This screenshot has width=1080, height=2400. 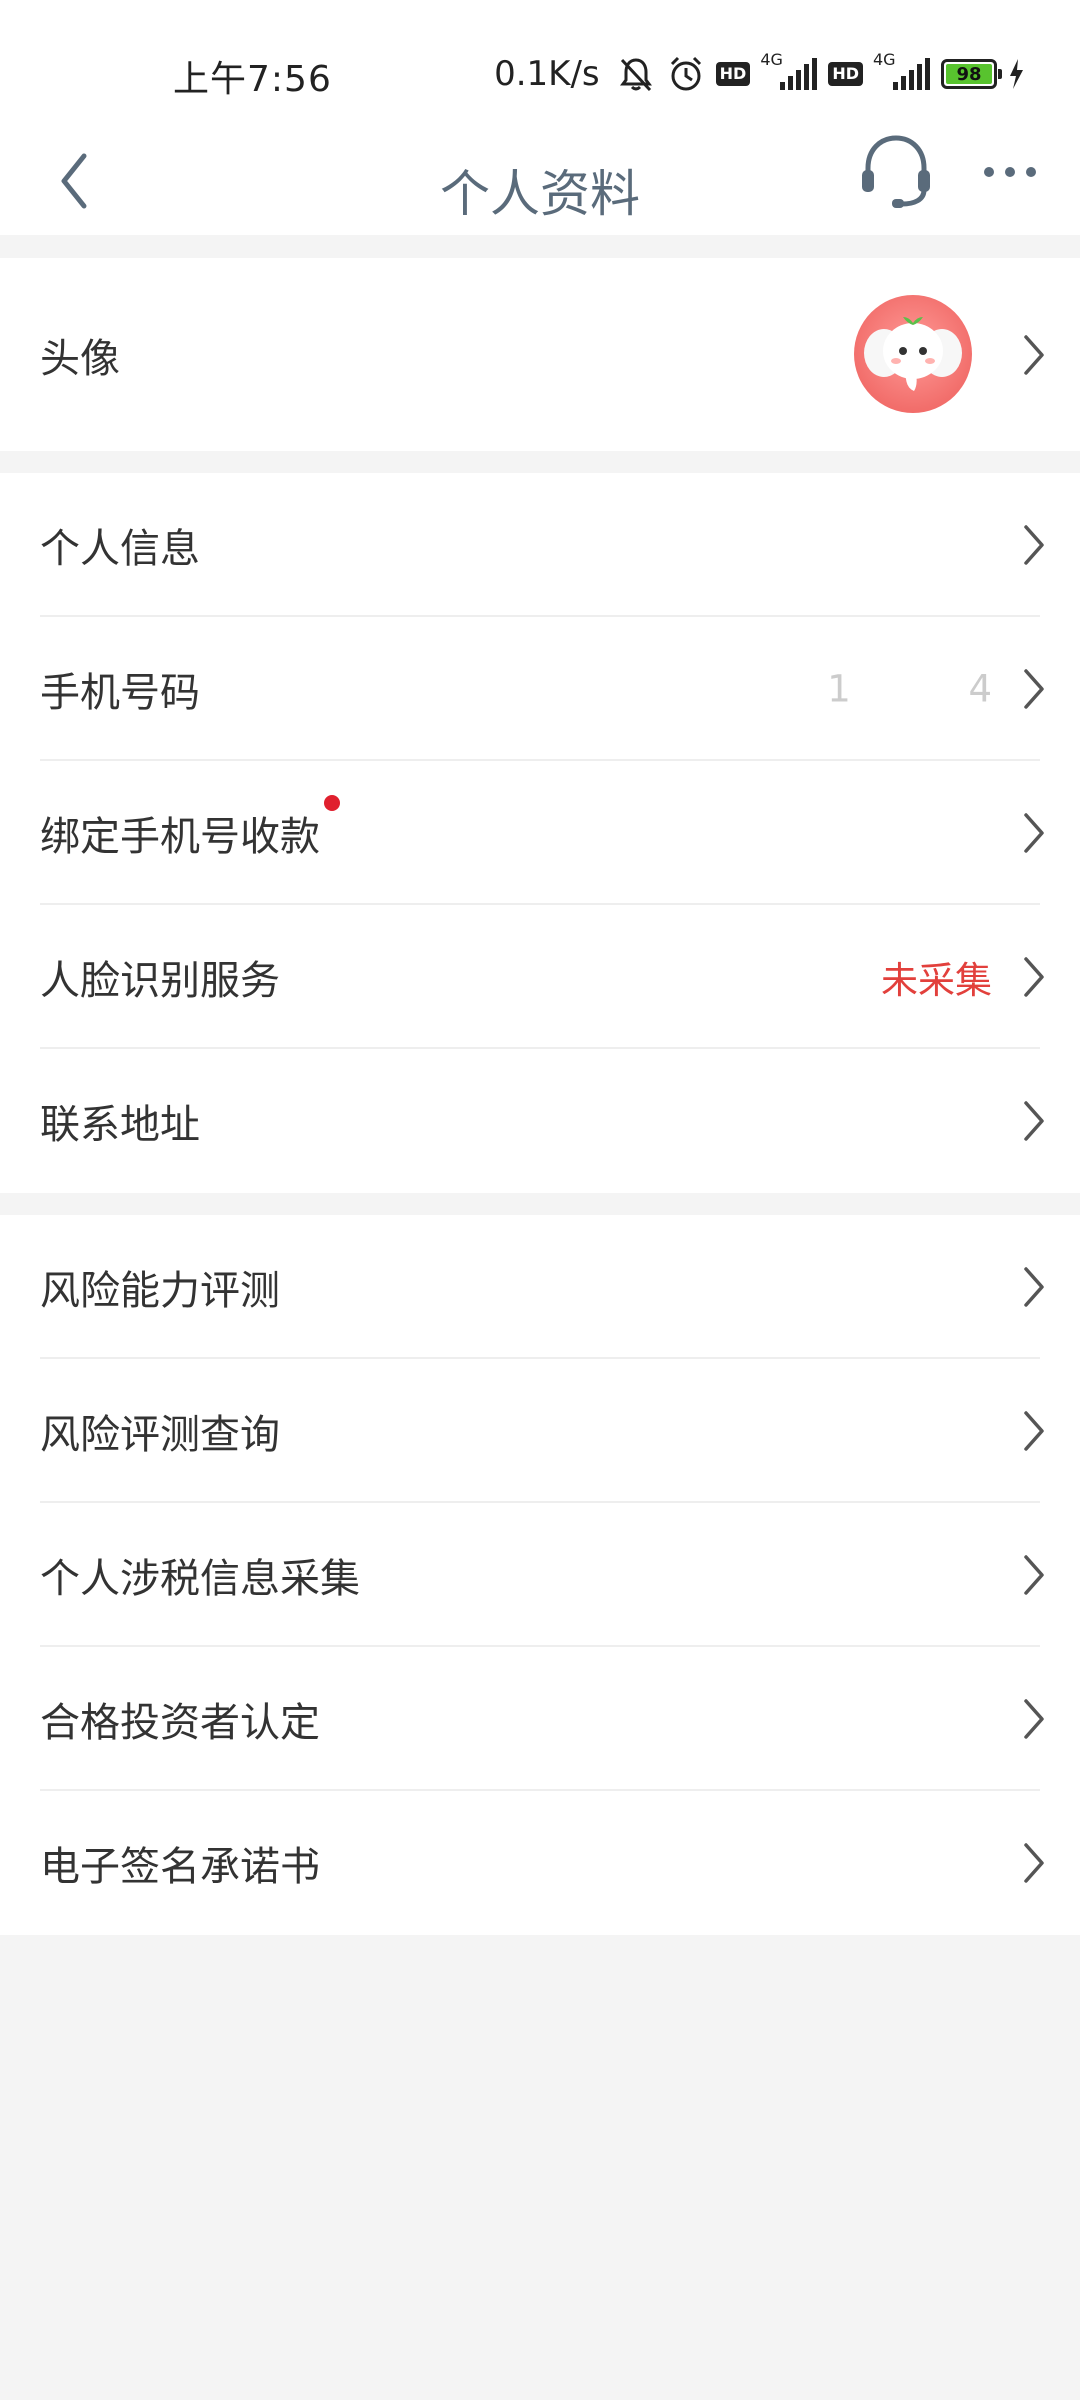 I want to click on status-bar: 上午7:56 0.1K/s HD 4G HD 4G 98, so click(x=540, y=65).